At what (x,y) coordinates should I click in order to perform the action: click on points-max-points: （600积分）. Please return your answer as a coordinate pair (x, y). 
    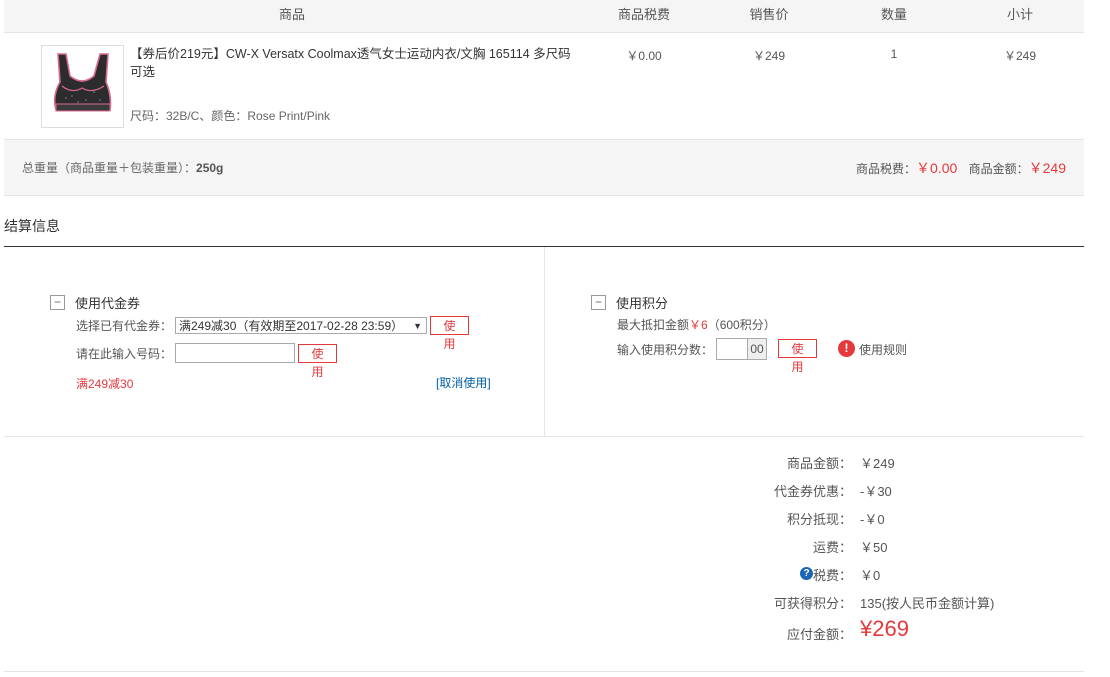
    Looking at the image, I should click on (741, 325).